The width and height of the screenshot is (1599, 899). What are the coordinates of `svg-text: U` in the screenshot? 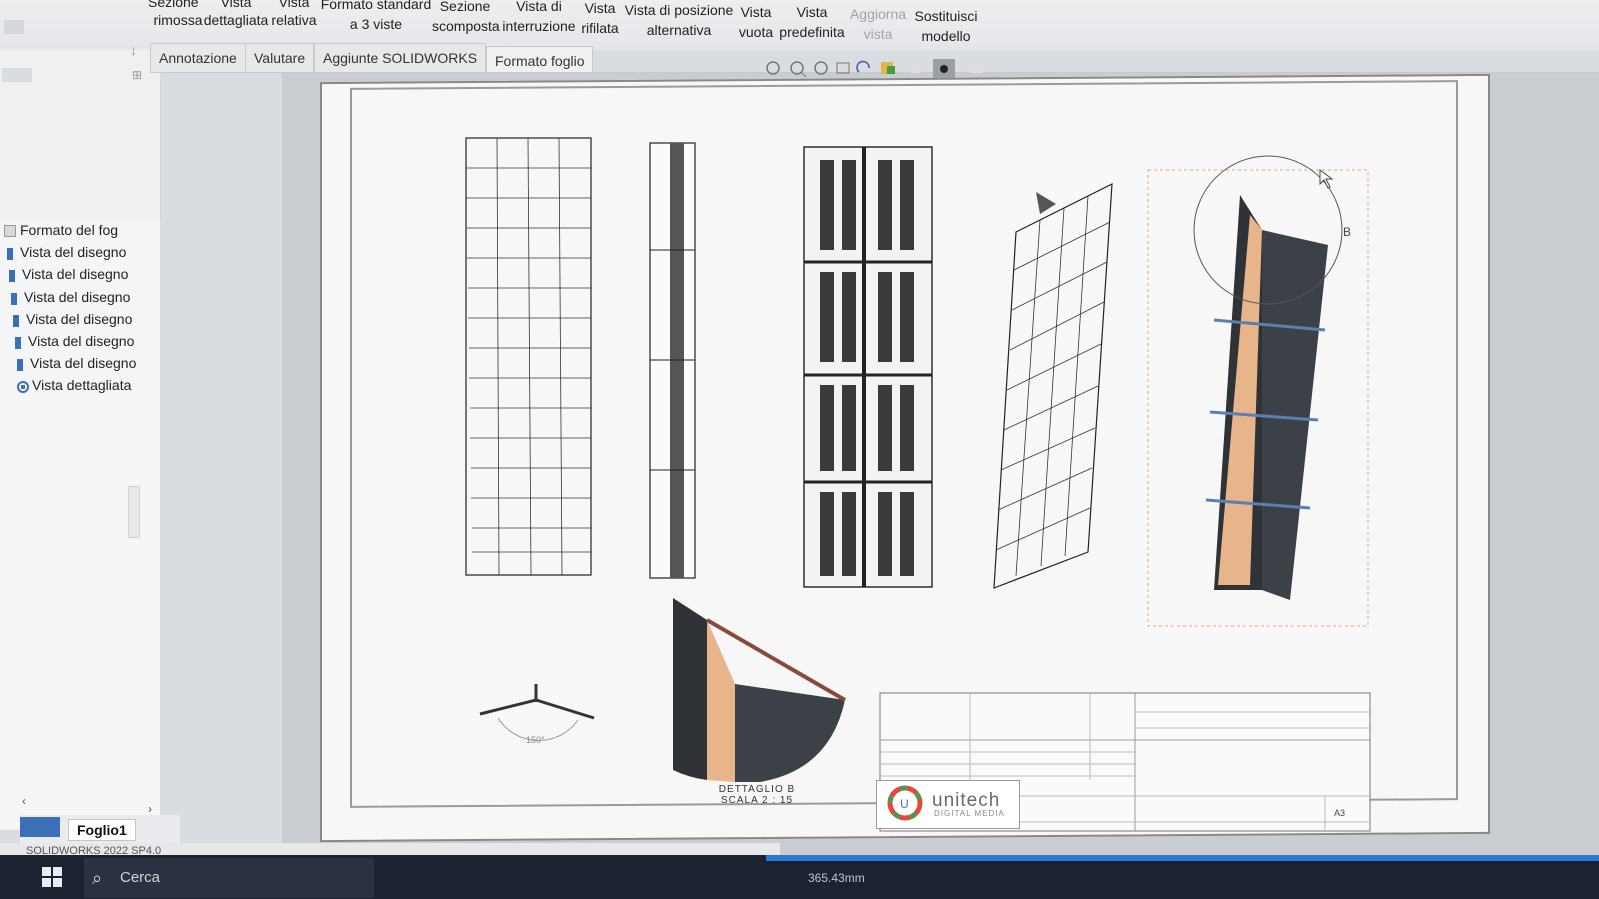 It's located at (904, 804).